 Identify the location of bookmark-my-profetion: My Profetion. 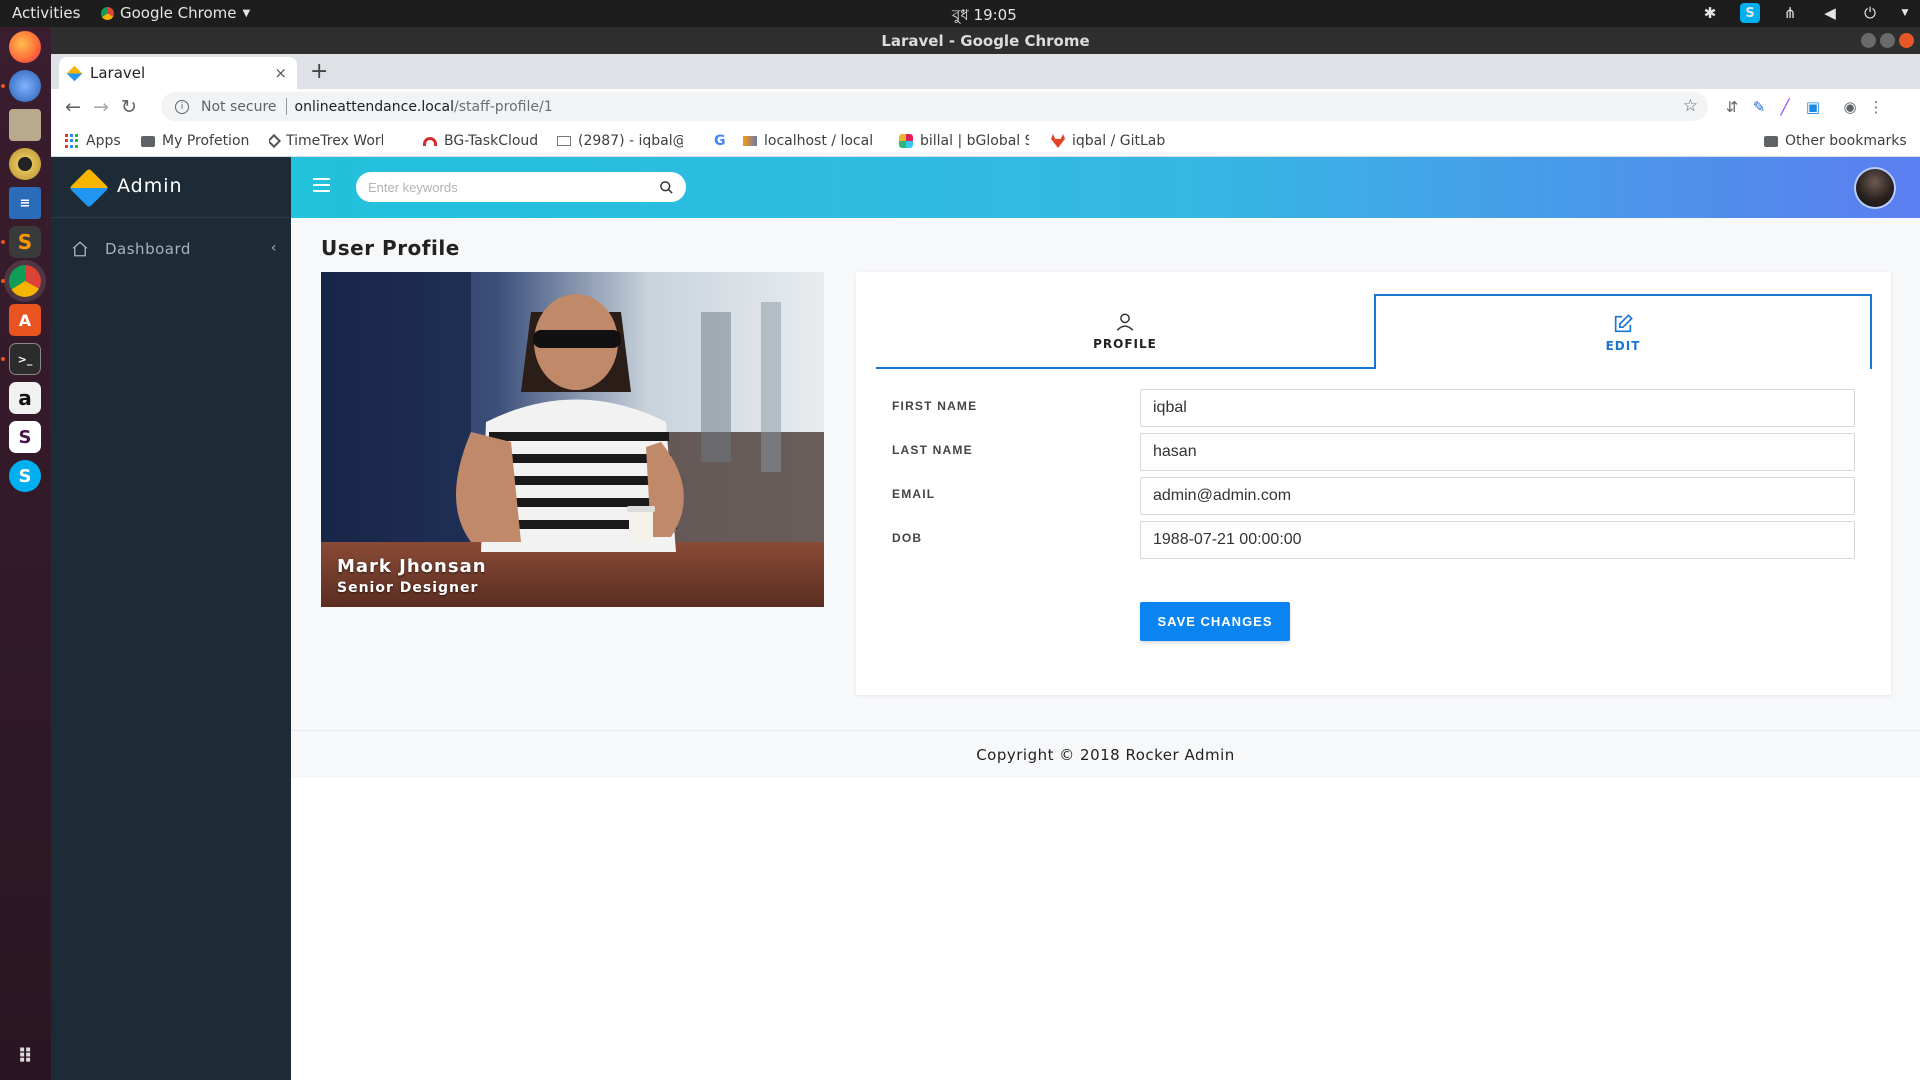
(195, 141).